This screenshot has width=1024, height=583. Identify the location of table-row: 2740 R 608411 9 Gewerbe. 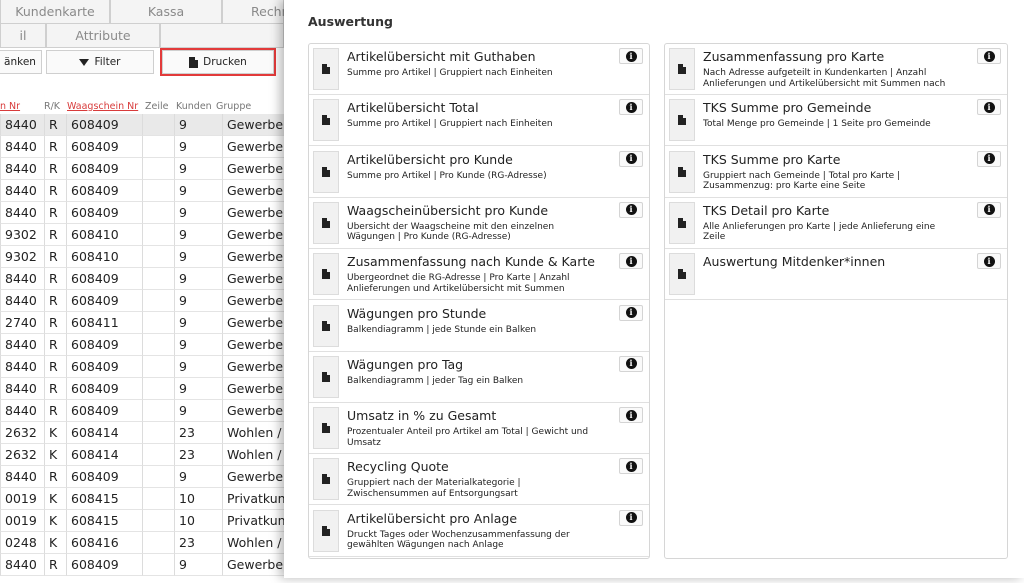
(145, 323).